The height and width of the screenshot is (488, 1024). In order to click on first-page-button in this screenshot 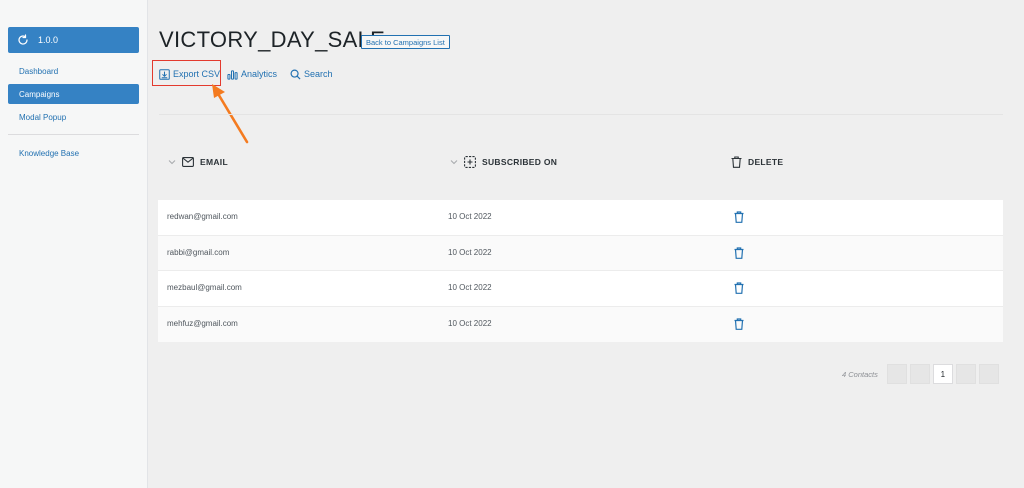, I will do `click(896, 374)`.